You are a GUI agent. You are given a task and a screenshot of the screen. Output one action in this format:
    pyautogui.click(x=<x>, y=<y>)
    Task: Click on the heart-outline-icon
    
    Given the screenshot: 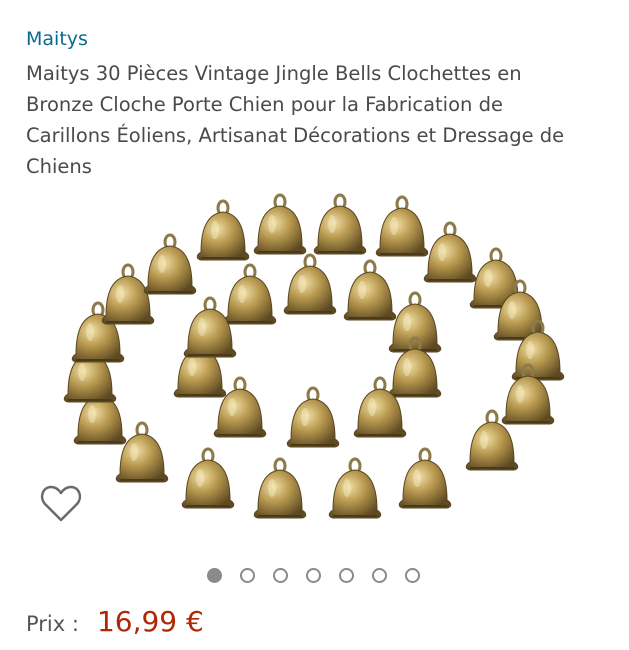 What is the action you would take?
    pyautogui.click(x=61, y=503)
    